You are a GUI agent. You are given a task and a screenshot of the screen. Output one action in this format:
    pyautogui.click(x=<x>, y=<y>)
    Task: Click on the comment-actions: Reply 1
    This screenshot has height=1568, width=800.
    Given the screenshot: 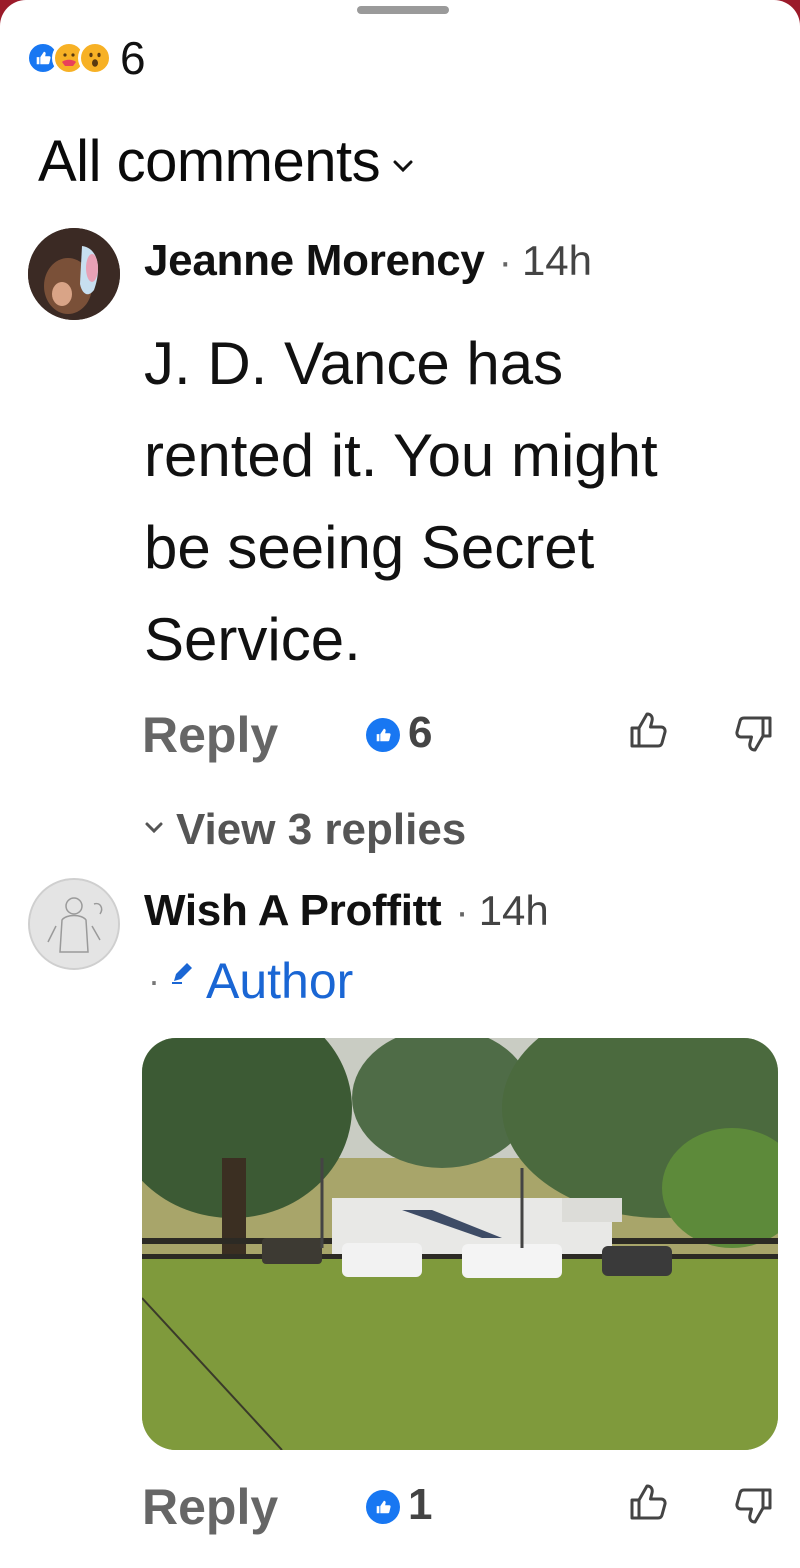 What is the action you would take?
    pyautogui.click(x=462, y=1508)
    